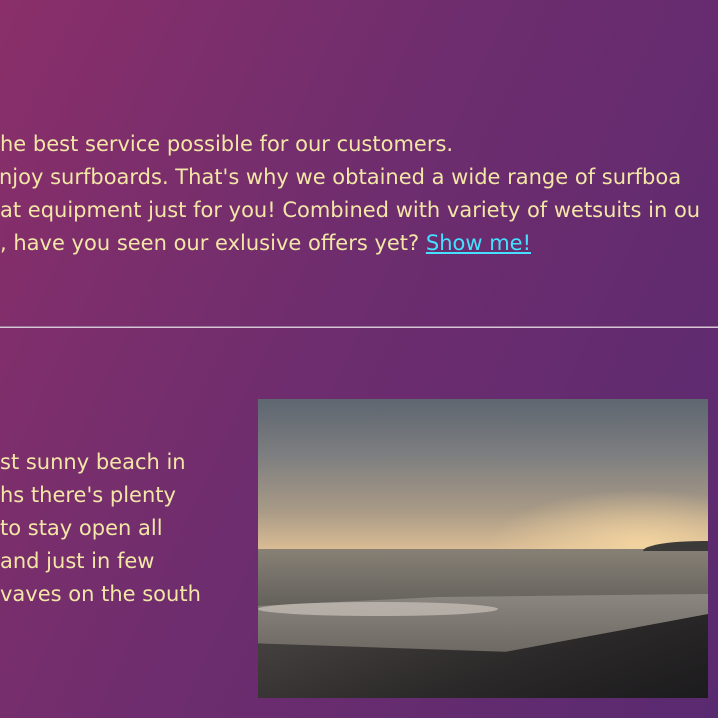 The height and width of the screenshot is (718, 718). What do you see at coordinates (100, 594) in the screenshot?
I see `beach-text-line: vaves on the south` at bounding box center [100, 594].